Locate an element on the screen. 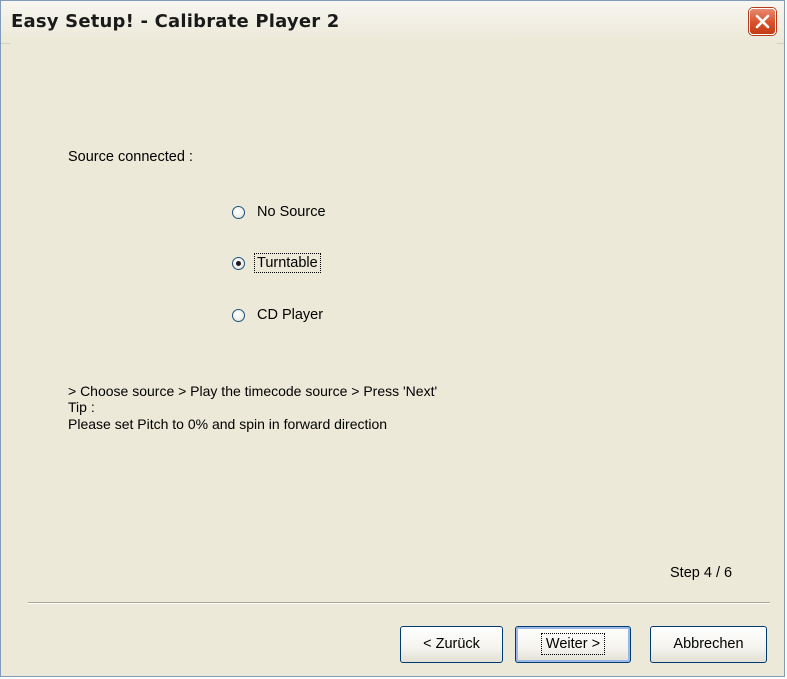 This screenshot has height=679, width=787. title-bar: Easy Setup! - Calibrate Player 2 is located at coordinates (392, 22).